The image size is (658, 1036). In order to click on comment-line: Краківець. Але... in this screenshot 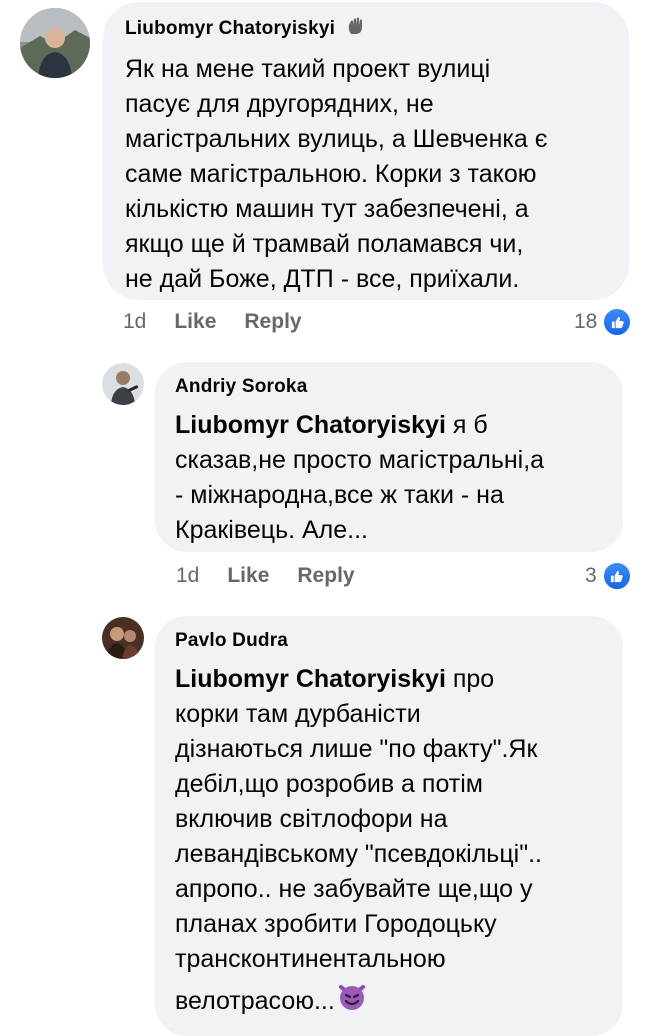, I will do `click(272, 530)`.